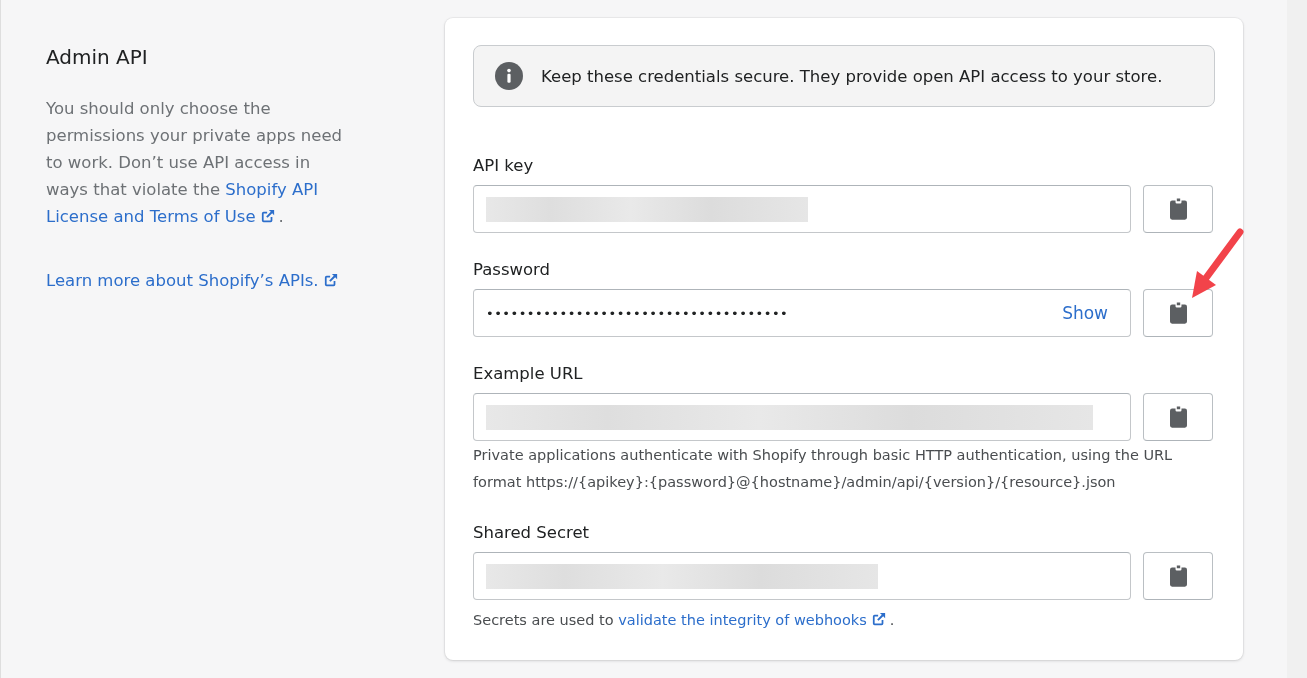 The height and width of the screenshot is (678, 1307). I want to click on section-title: Admin API, so click(97, 57).